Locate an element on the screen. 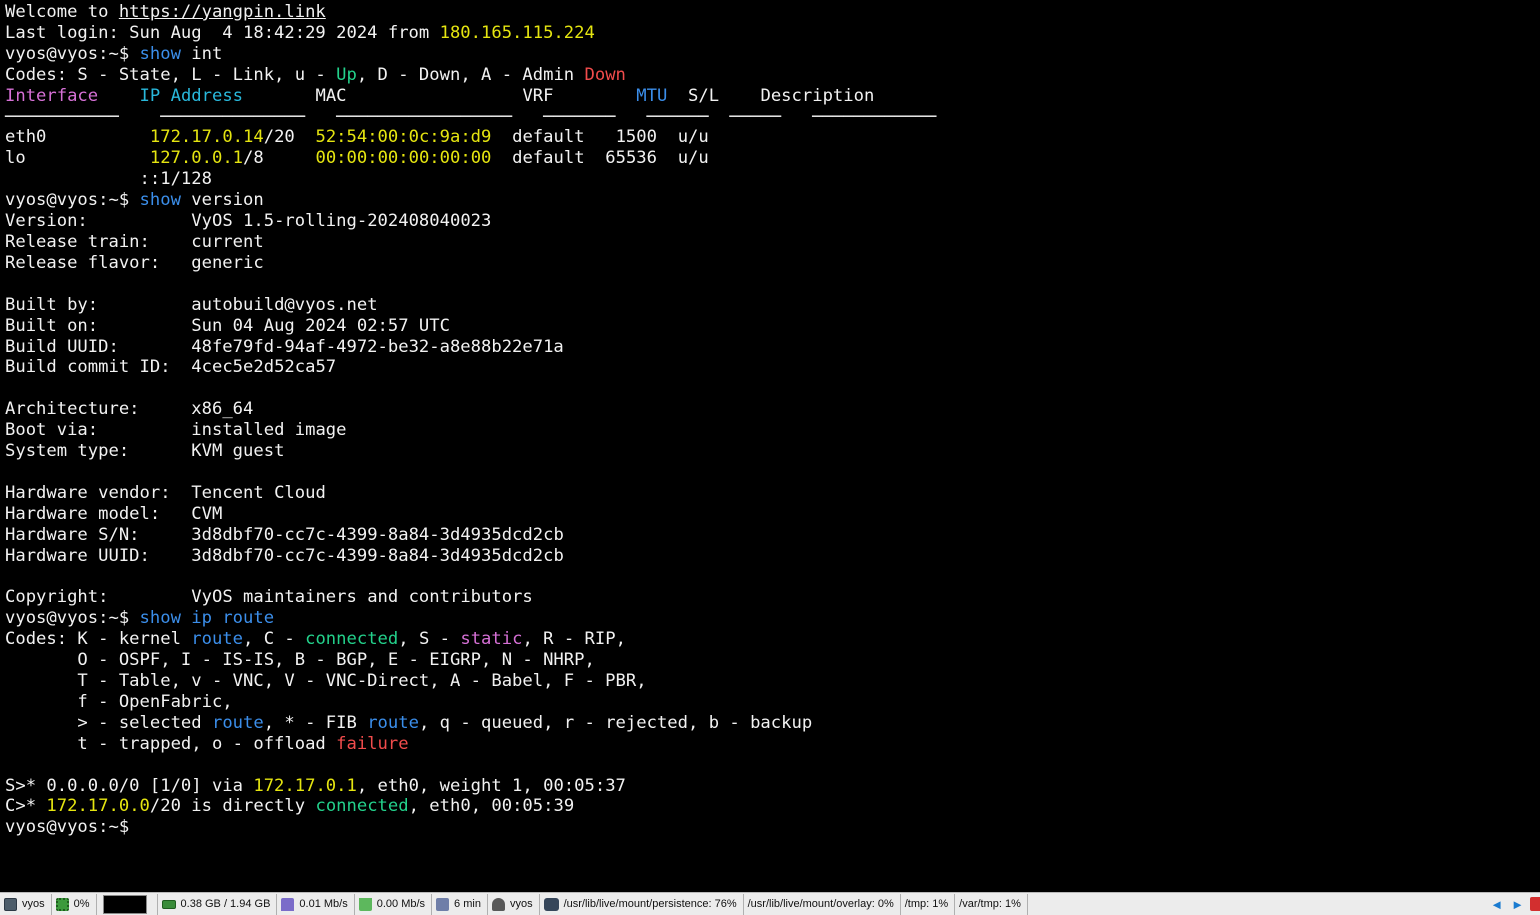  version-row: Release flavor: generic is located at coordinates (772, 263).